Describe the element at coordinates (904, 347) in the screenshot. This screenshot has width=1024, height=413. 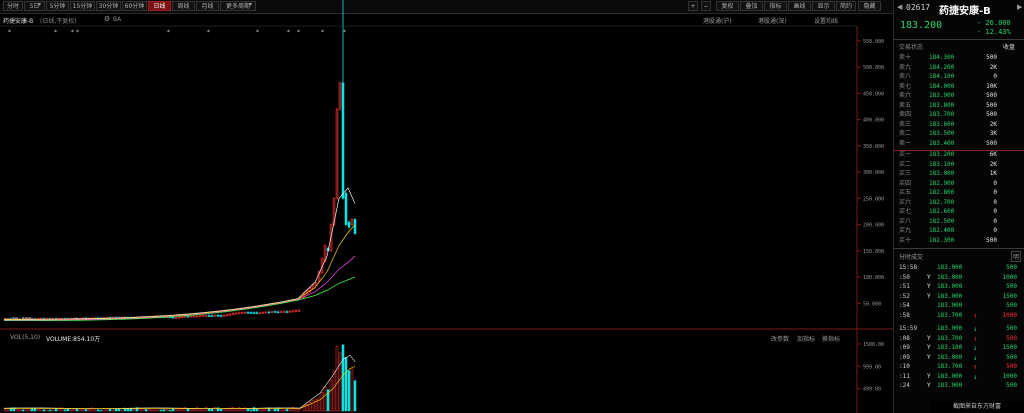
I see `trade-time: :09` at that location.